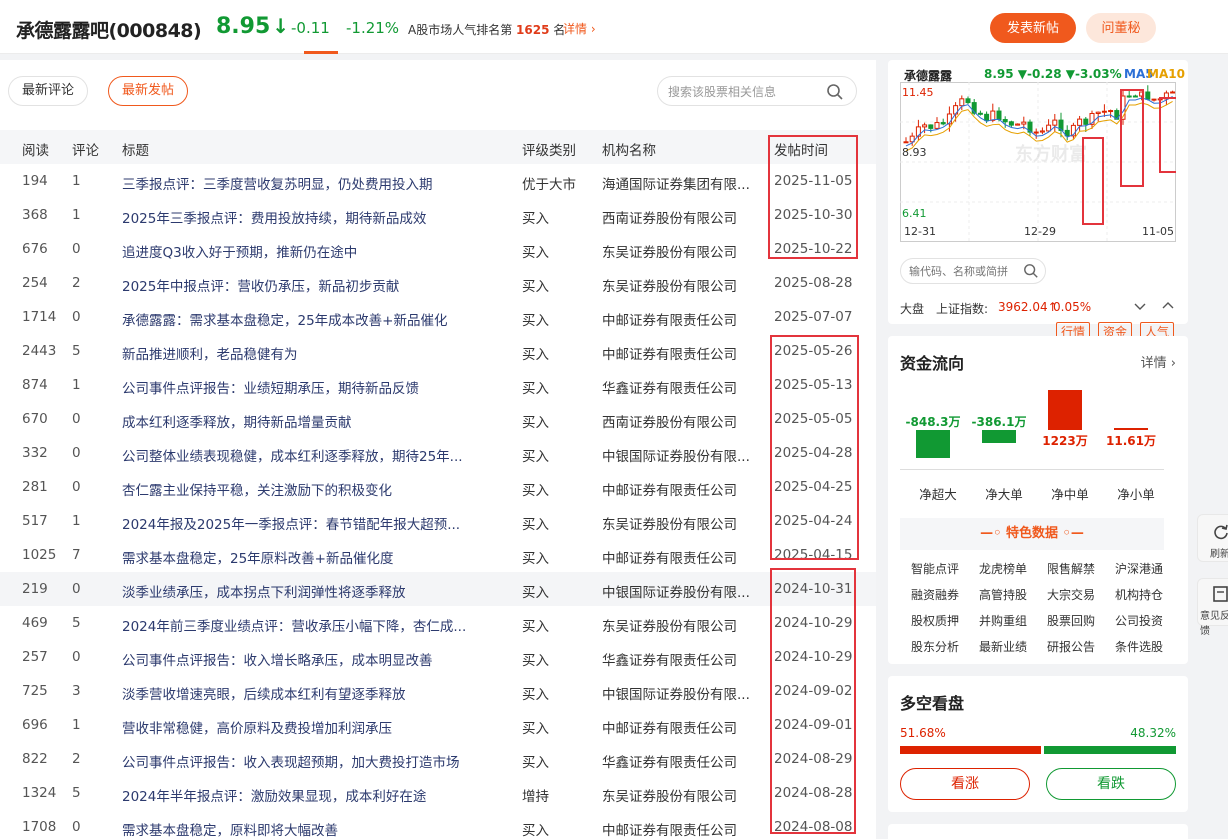 Image resolution: width=1228 pixels, height=839 pixels. What do you see at coordinates (935, 646) in the screenshot?
I see `feature-link: 股东分析` at bounding box center [935, 646].